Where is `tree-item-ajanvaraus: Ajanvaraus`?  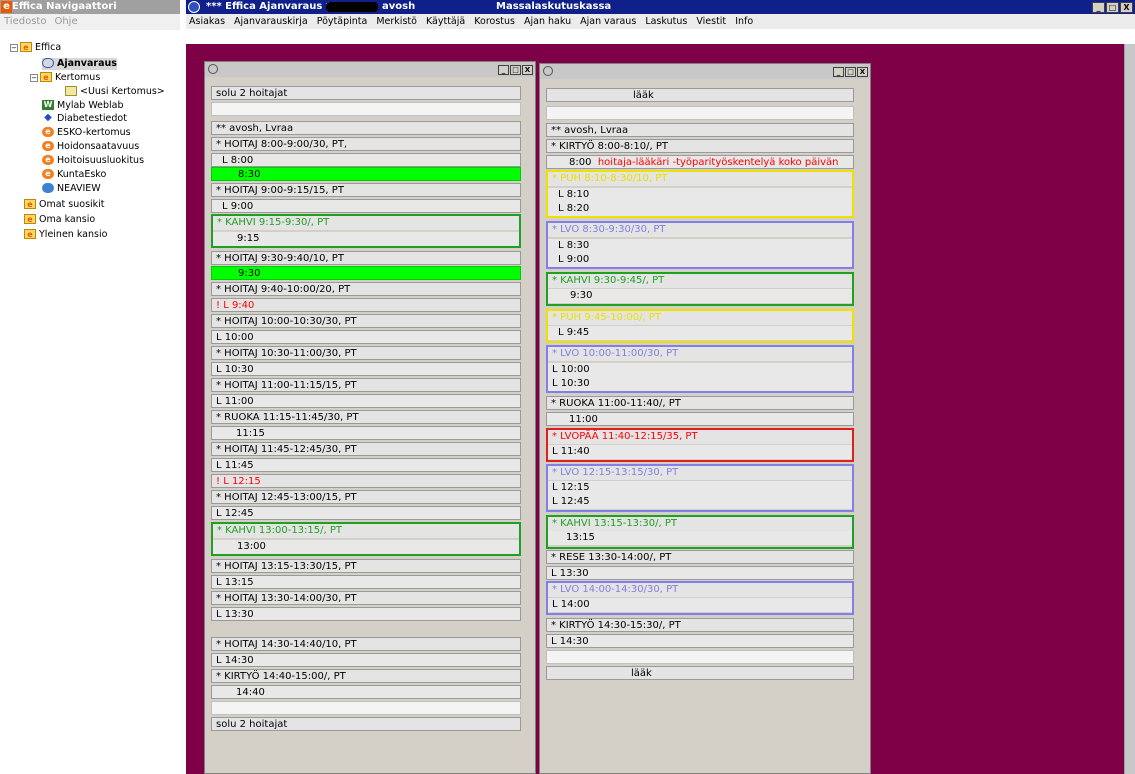 tree-item-ajanvaraus: Ajanvaraus is located at coordinates (79, 63).